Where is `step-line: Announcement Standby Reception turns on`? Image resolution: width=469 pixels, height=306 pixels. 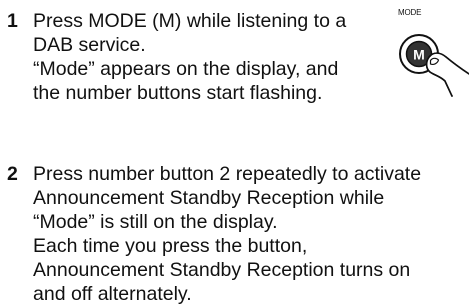
step-line: Announcement Standby Reception turns on is located at coordinates (222, 270).